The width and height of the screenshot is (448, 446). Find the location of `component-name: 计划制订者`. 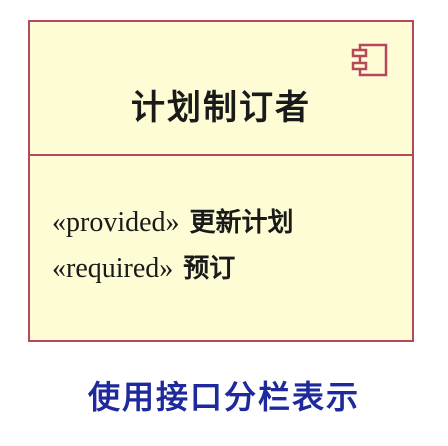

component-name: 计划制订者 is located at coordinates (221, 108).